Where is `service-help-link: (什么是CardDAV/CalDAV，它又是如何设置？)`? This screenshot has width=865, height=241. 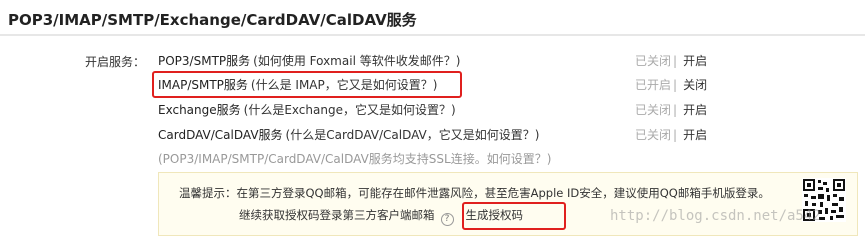 service-help-link: (什么是CardDAV/CalDAV，它又是如何设置？) is located at coordinates (413, 135).